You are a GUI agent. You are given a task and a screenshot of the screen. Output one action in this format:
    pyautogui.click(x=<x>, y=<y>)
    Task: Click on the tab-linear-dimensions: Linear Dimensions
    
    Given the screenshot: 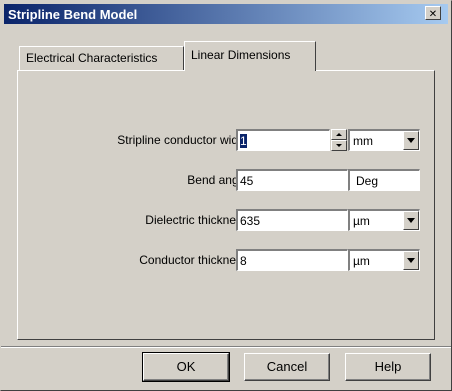 What is the action you would take?
    pyautogui.click(x=250, y=56)
    